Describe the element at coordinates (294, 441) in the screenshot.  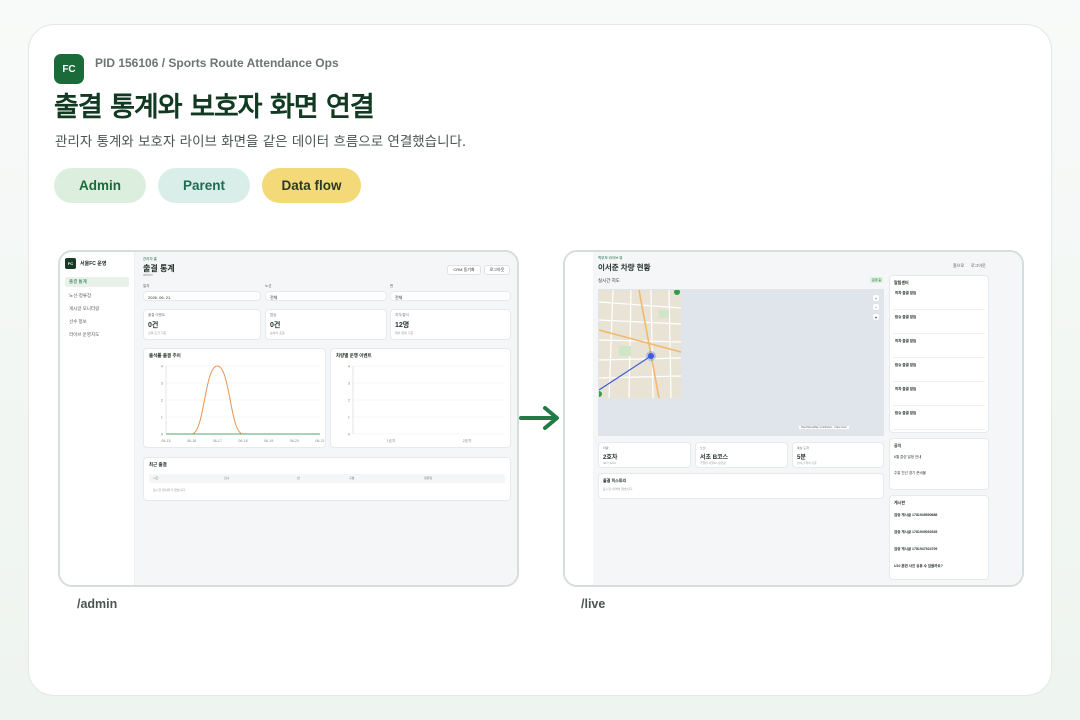
I see `x-tick-label: 06-20` at that location.